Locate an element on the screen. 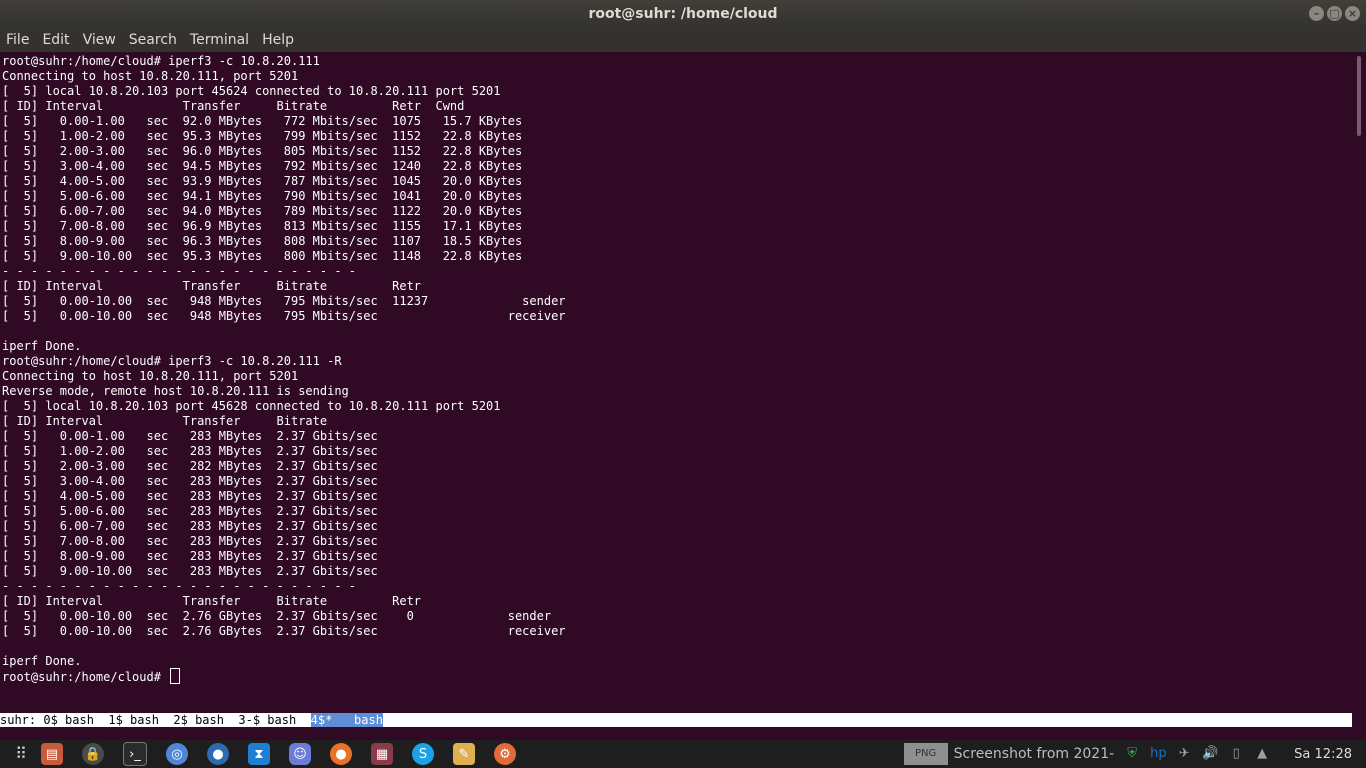 Image resolution: width=1366 pixels, height=768 pixels. airplane-icon: ✈ is located at coordinates (1184, 754).